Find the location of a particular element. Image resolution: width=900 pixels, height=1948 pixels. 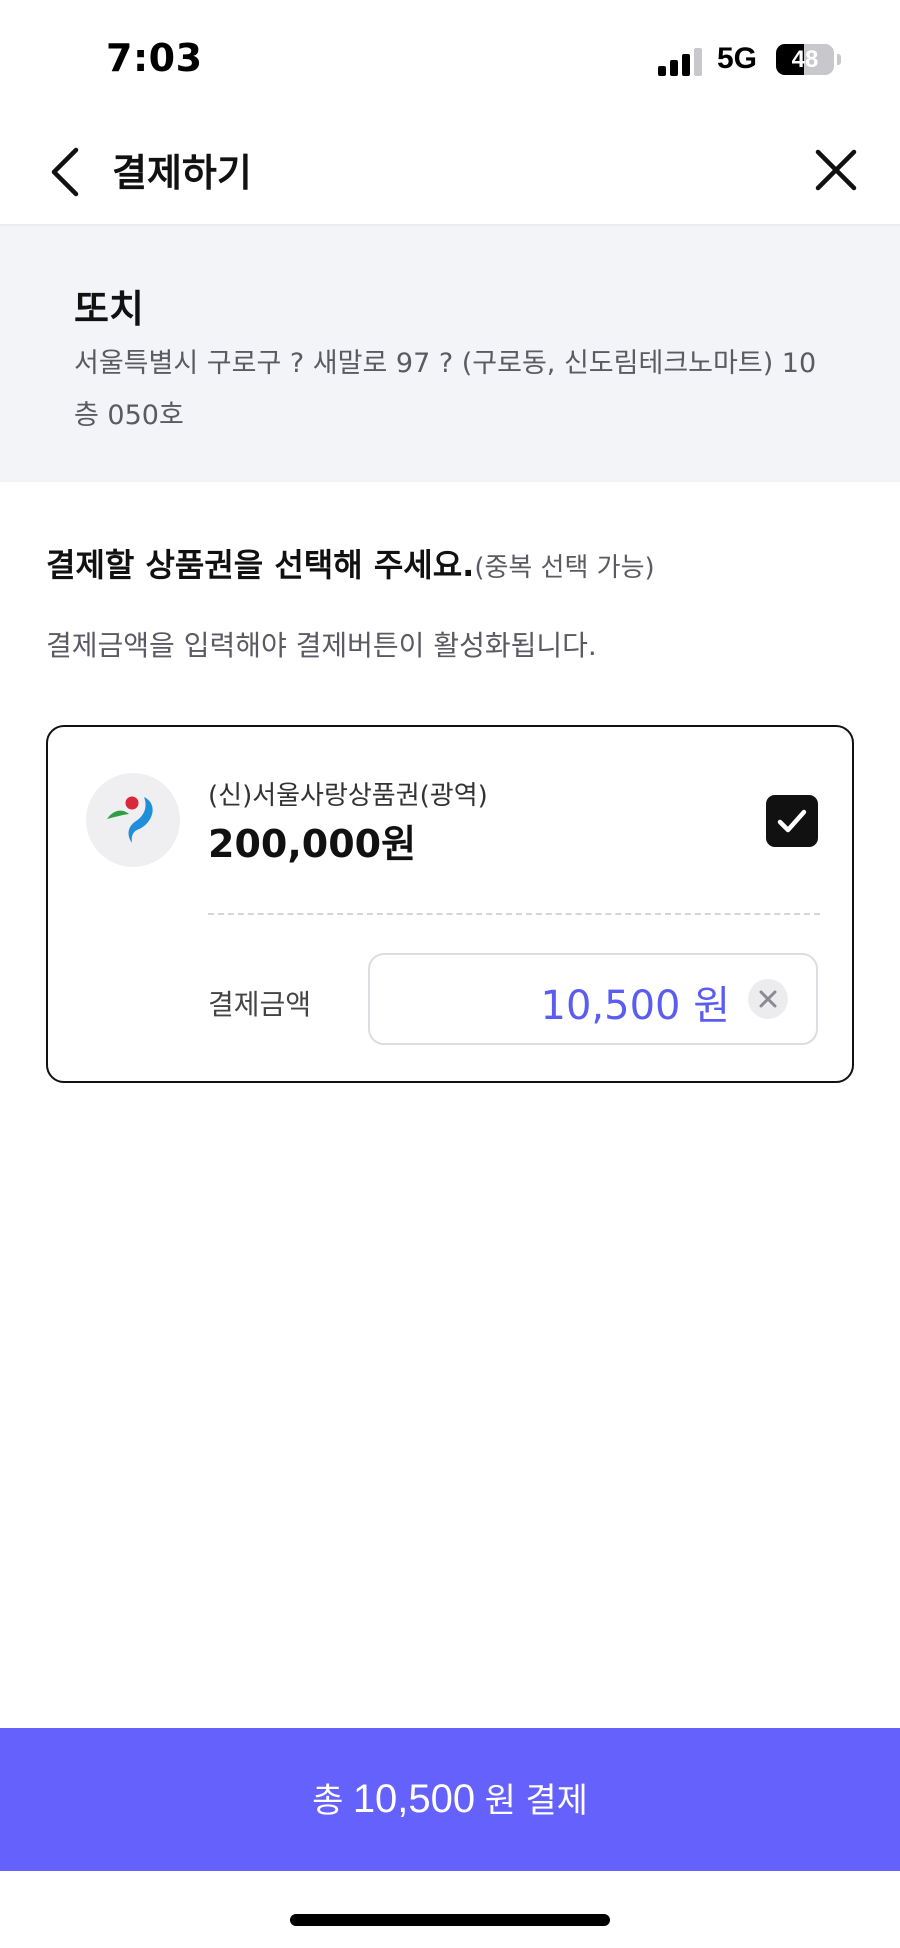

seoul-logo-mark is located at coordinates (130, 819).